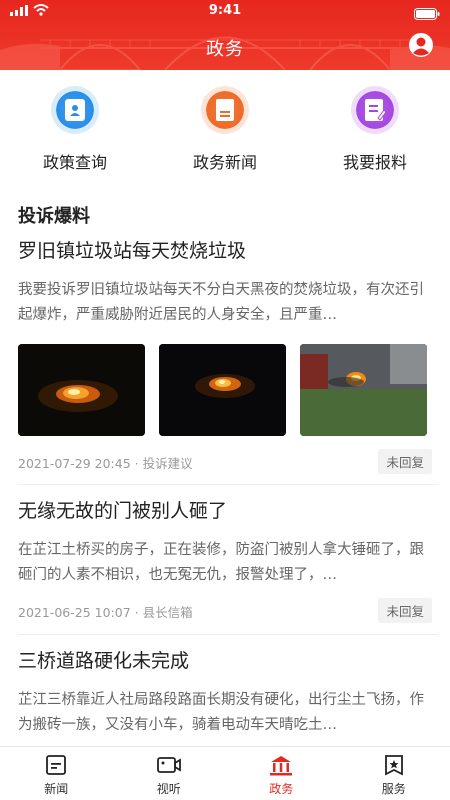 This screenshot has height=800, width=450. Describe the element at coordinates (74, 162) in the screenshot. I see `action-label-policy: 政策查询` at that location.